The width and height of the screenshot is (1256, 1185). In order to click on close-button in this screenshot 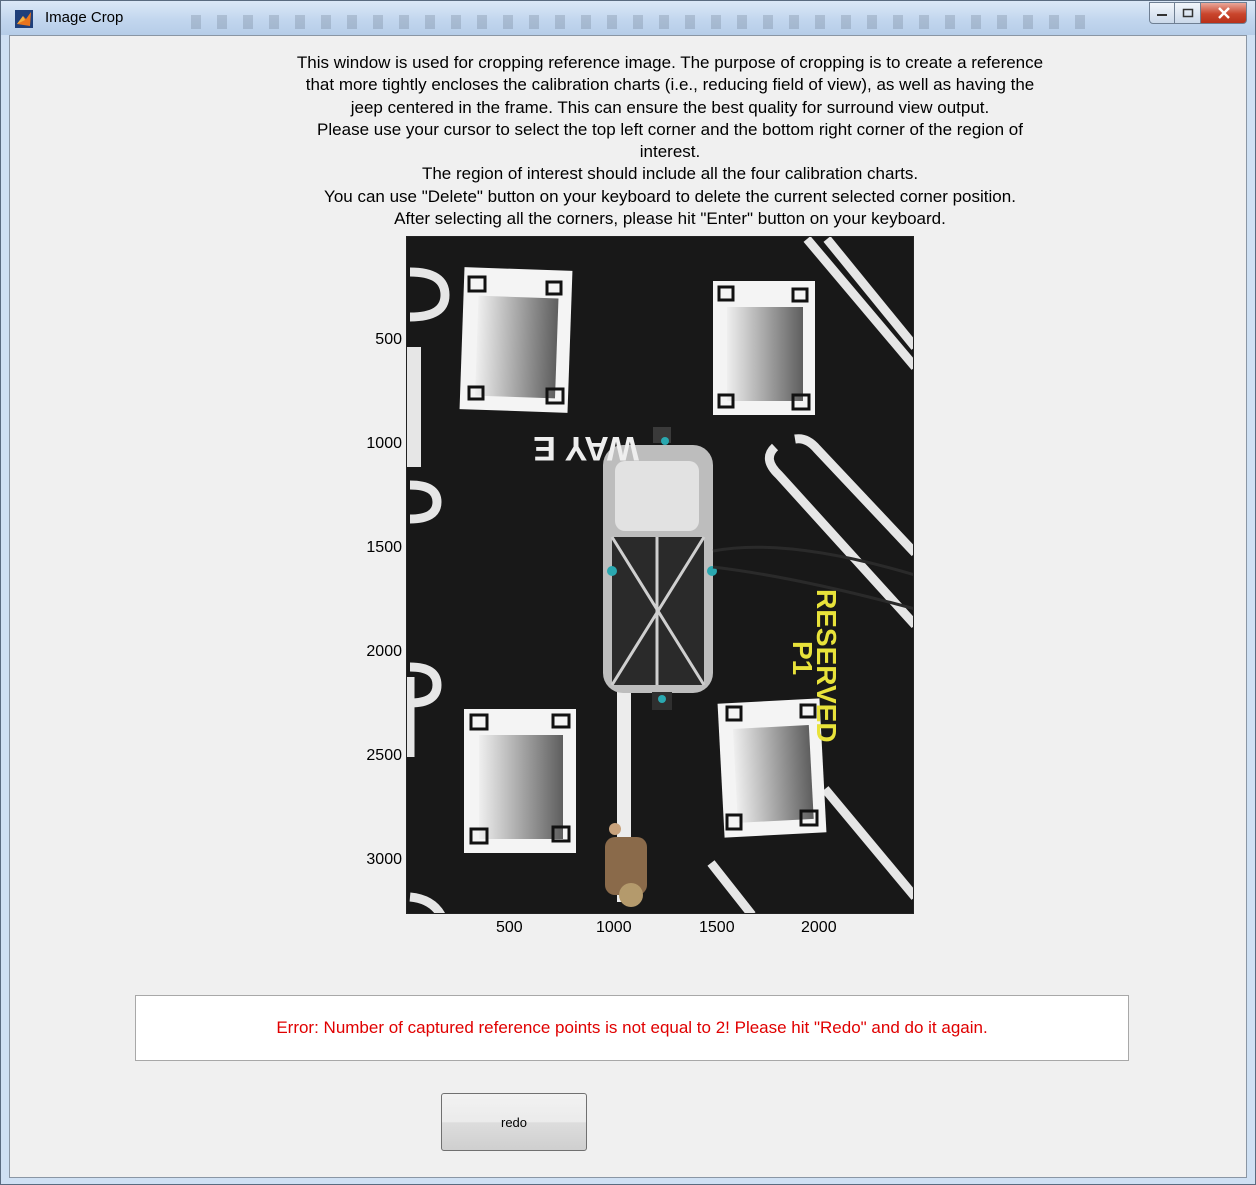, I will do `click(1224, 13)`.